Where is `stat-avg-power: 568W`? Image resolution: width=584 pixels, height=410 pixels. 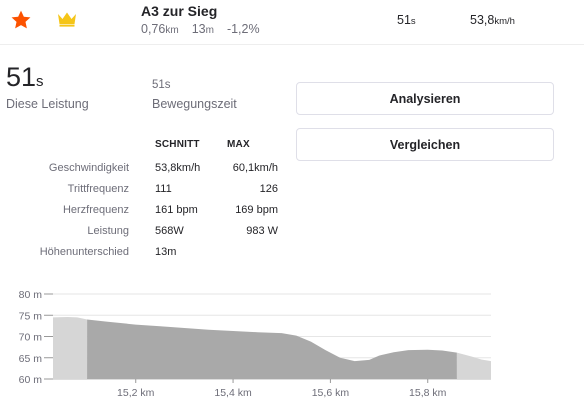 stat-avg-power: 568W is located at coordinates (169, 231).